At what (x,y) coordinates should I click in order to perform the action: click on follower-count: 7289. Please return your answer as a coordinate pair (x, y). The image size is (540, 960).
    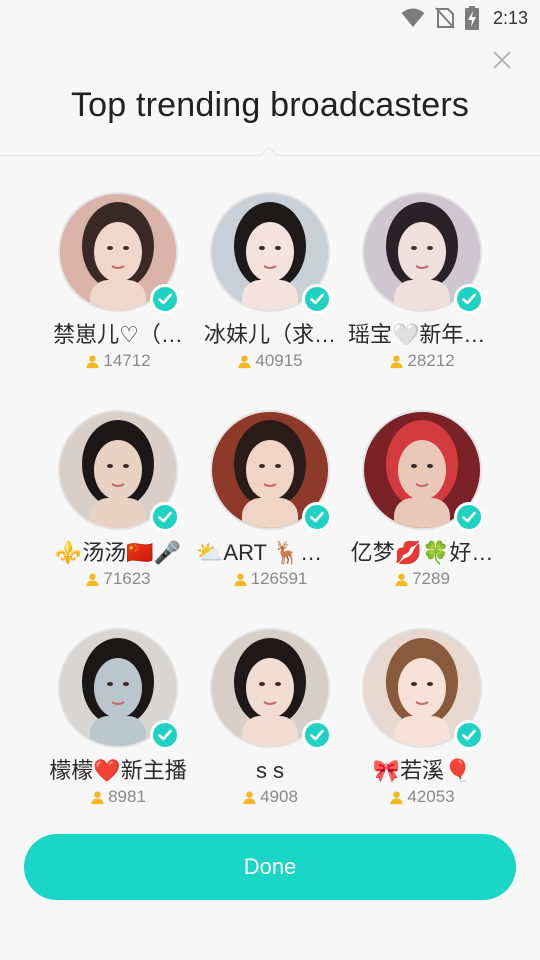
    Looking at the image, I should click on (422, 579).